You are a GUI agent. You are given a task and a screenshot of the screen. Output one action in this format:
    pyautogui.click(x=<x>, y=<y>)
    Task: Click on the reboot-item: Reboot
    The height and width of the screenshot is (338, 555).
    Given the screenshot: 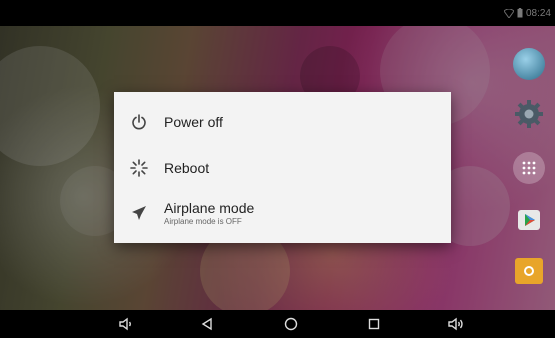 What is the action you would take?
    pyautogui.click(x=282, y=168)
    